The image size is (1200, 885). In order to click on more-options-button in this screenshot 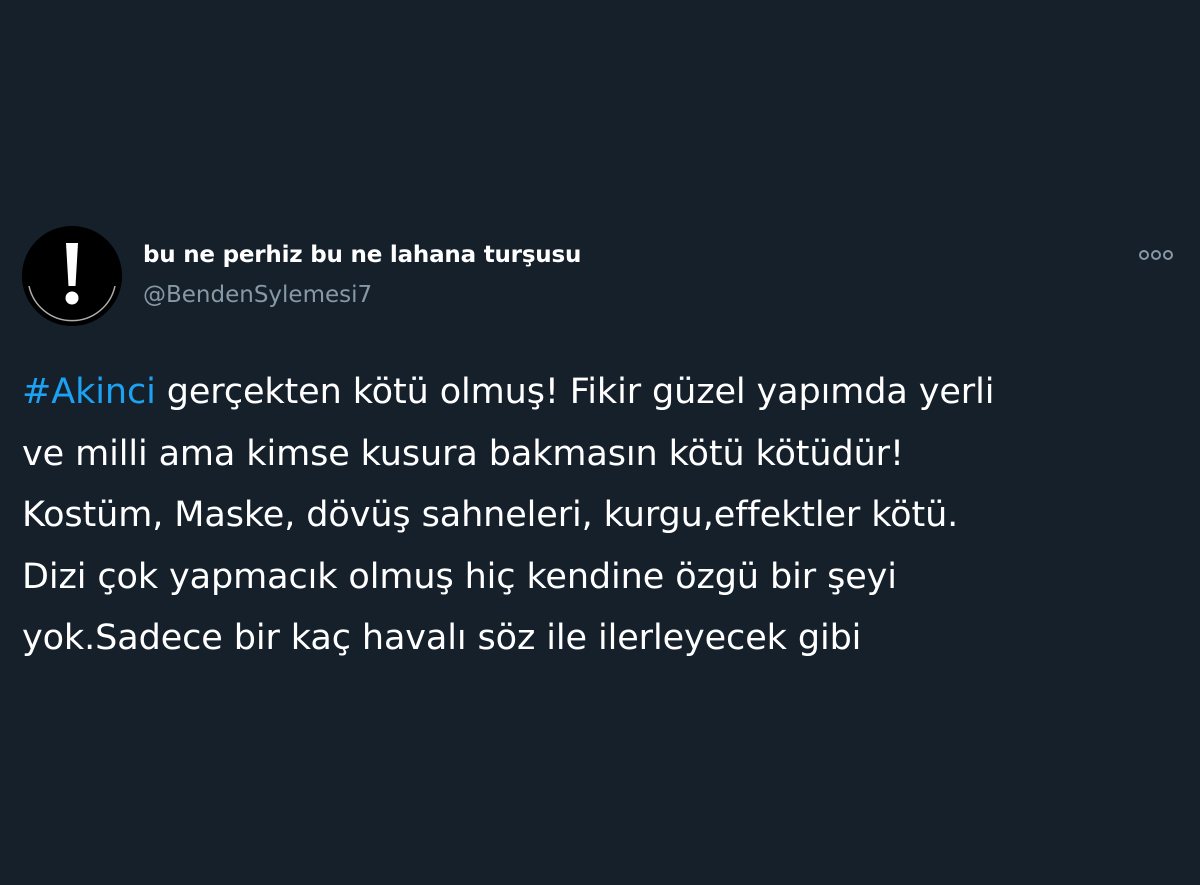, I will do `click(1156, 255)`.